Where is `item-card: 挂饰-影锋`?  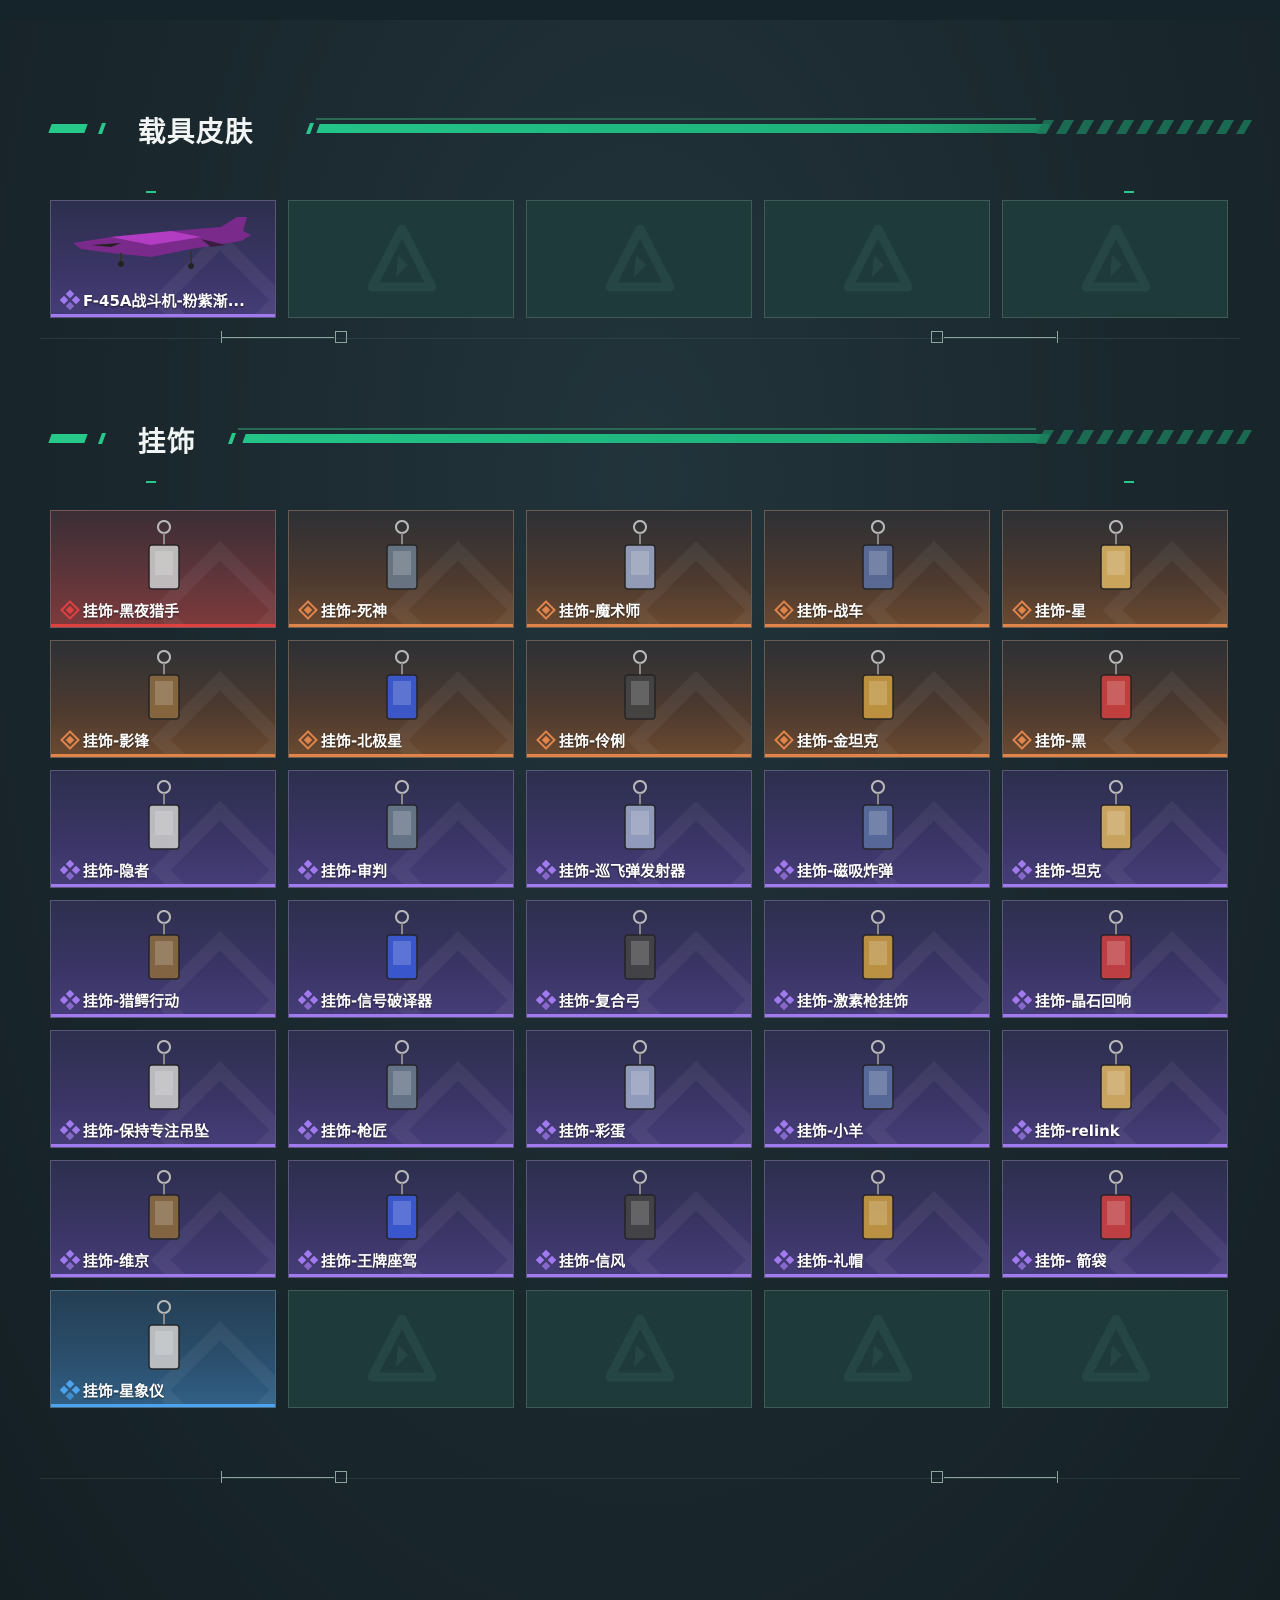
item-card: 挂饰-影锋 is located at coordinates (163, 699).